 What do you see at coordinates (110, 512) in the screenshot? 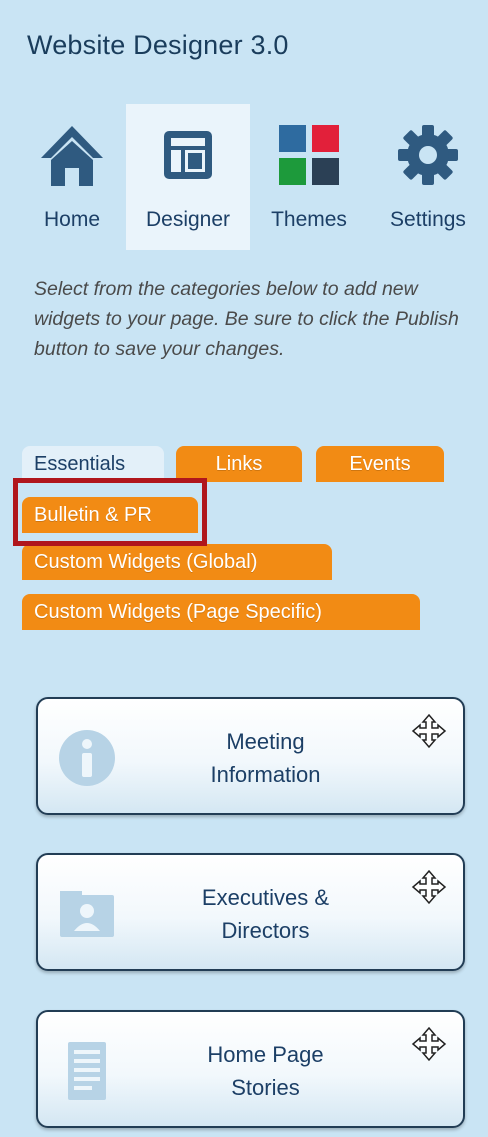
I see `highlight-box` at bounding box center [110, 512].